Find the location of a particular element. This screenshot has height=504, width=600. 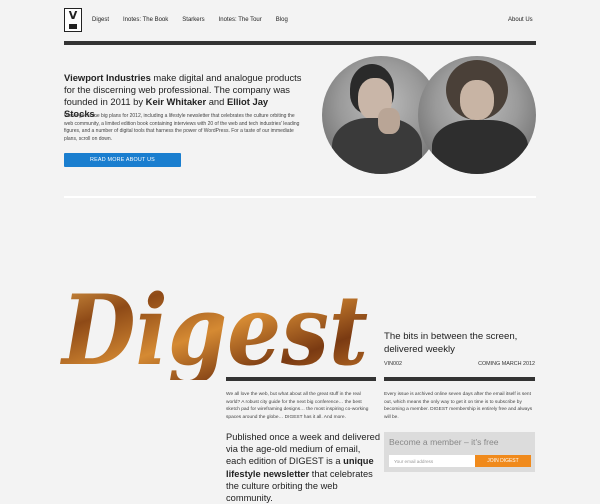

digest-wordmark: Digest is located at coordinates (214, 328).